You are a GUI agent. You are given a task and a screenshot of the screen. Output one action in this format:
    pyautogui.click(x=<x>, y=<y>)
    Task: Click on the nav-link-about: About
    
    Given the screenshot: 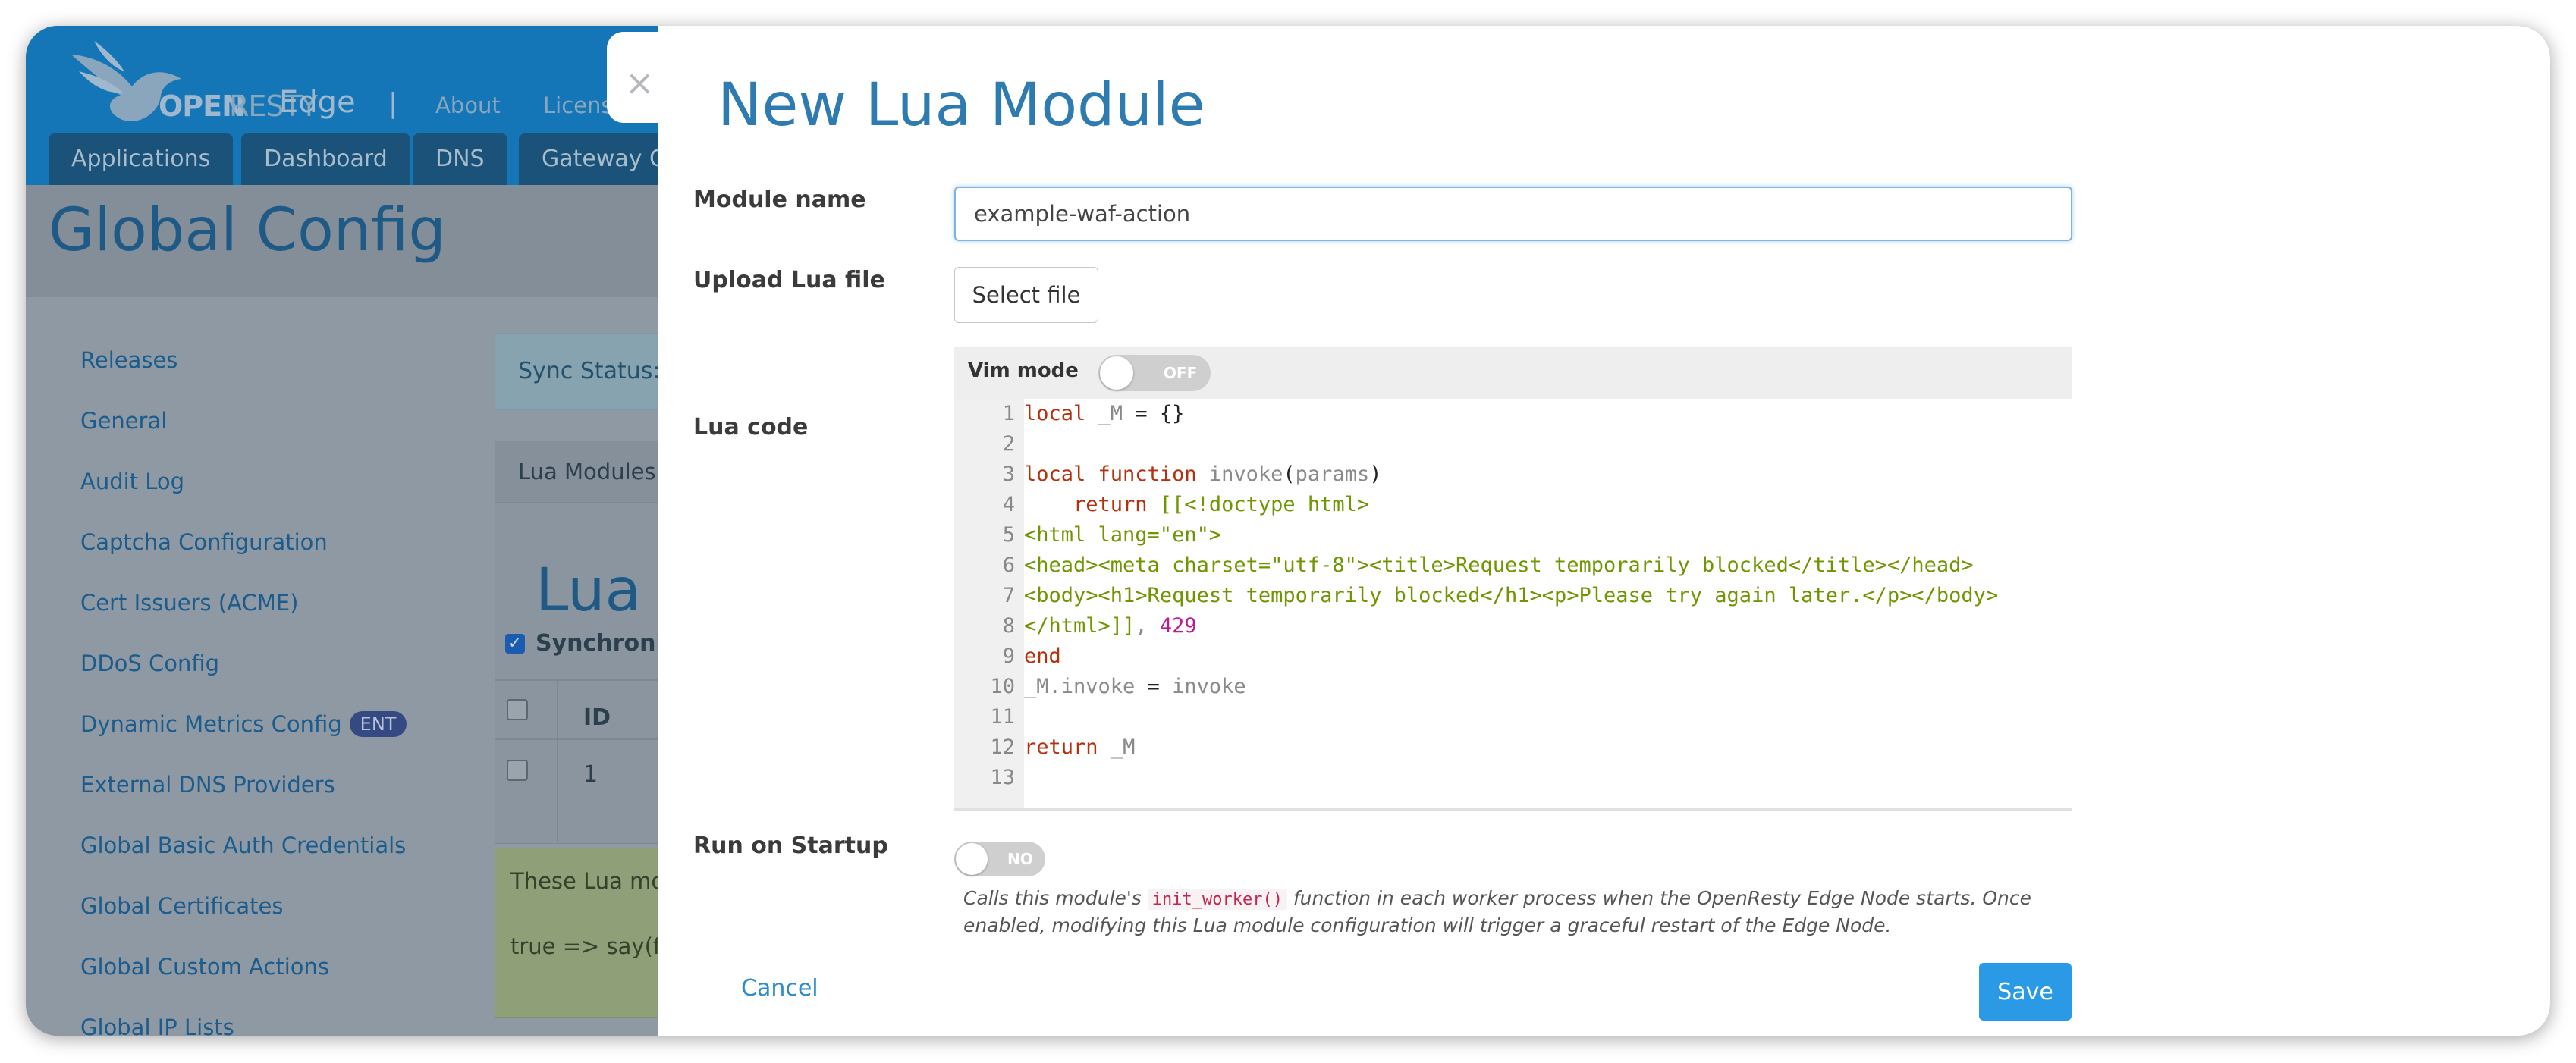 What is the action you would take?
    pyautogui.click(x=468, y=105)
    